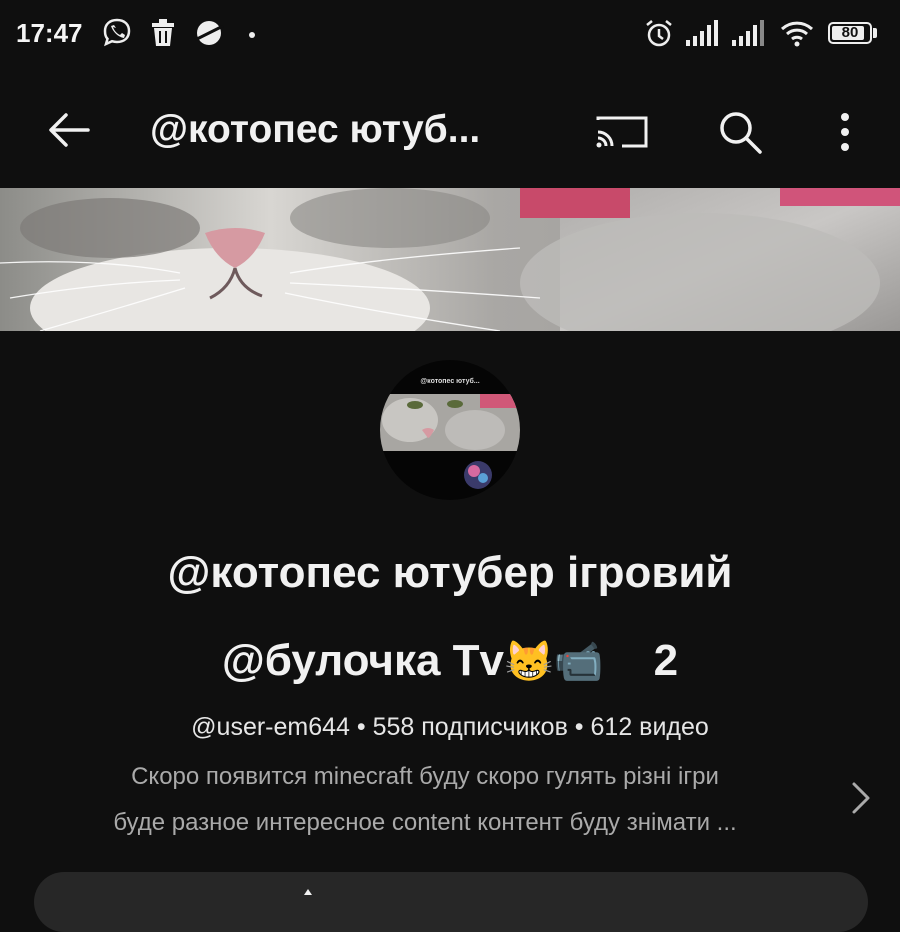 The image size is (900, 932). Describe the element at coordinates (308, 892) in the screenshot. I see `bell-icon` at that location.